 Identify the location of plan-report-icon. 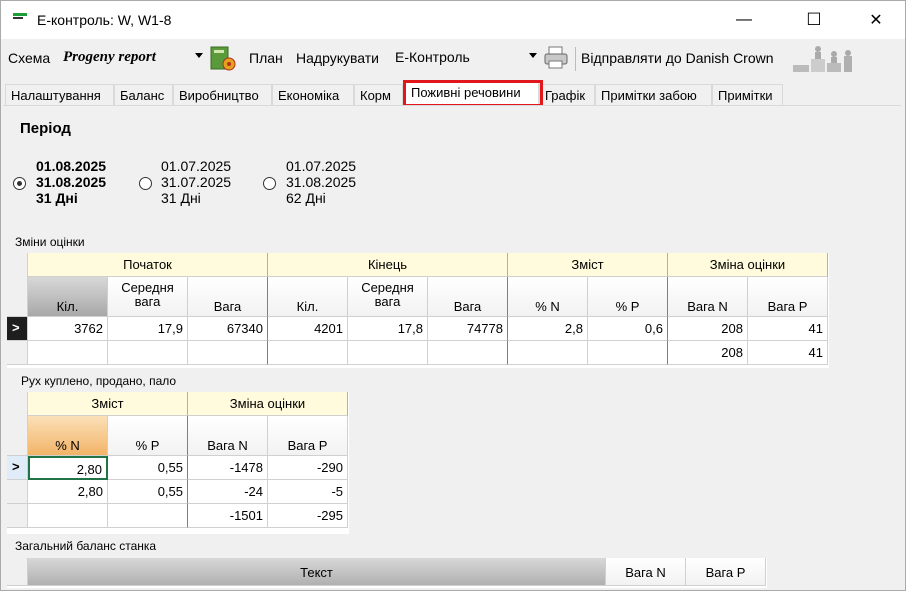
(223, 58).